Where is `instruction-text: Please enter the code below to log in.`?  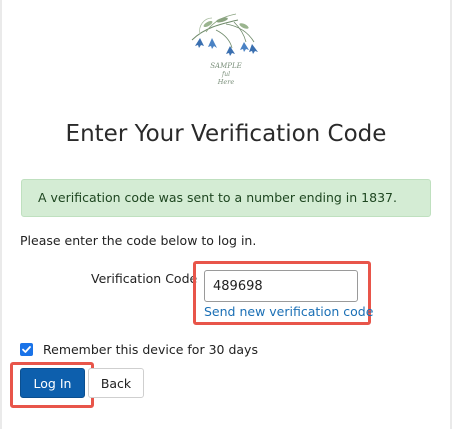 instruction-text: Please enter the code below to log in. is located at coordinates (138, 240).